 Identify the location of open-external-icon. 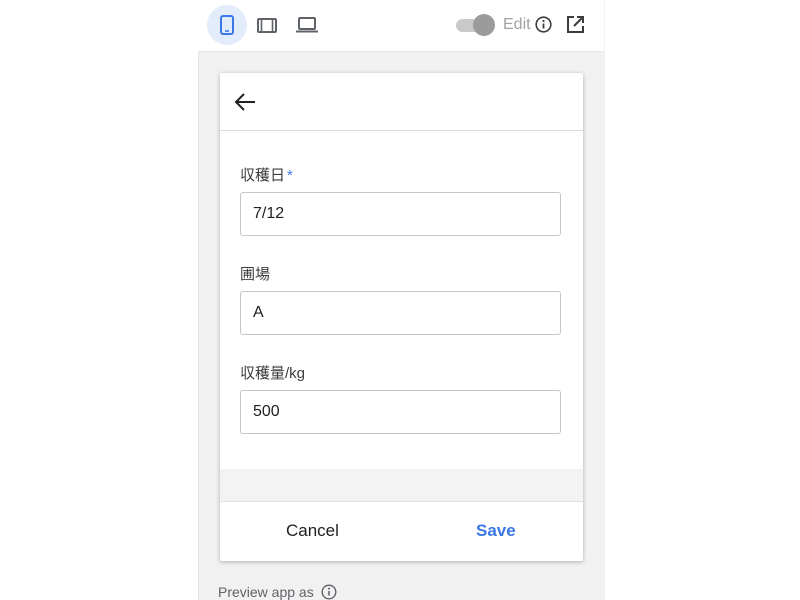
(575, 24).